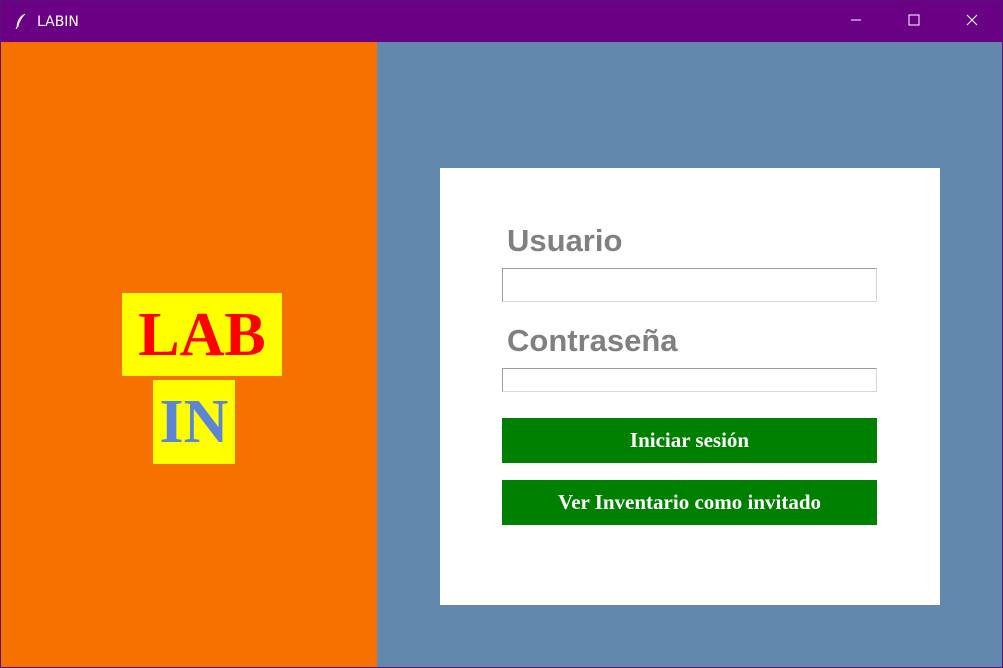 The image size is (1003, 668). What do you see at coordinates (194, 422) in the screenshot?
I see `logo-line-in: IN` at bounding box center [194, 422].